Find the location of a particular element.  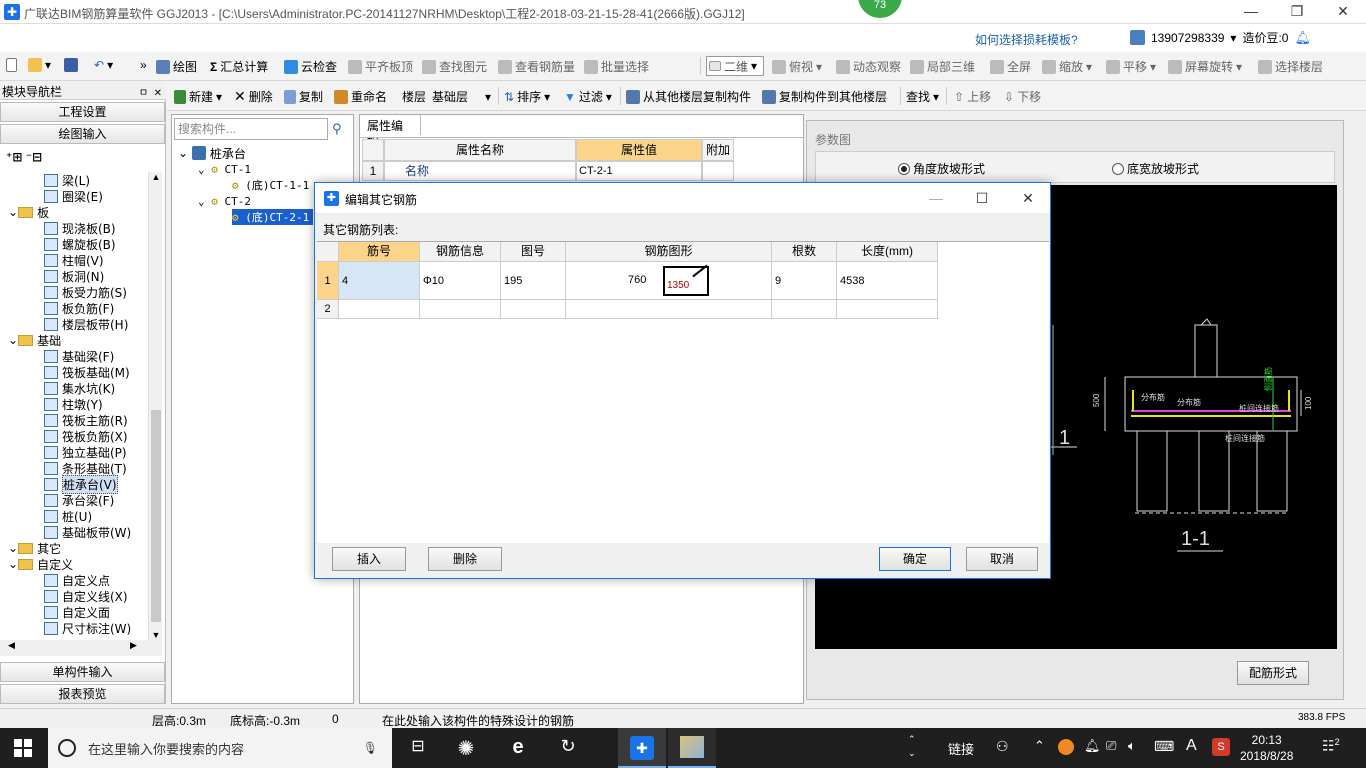

bar-info-cell is located at coordinates (460, 309).